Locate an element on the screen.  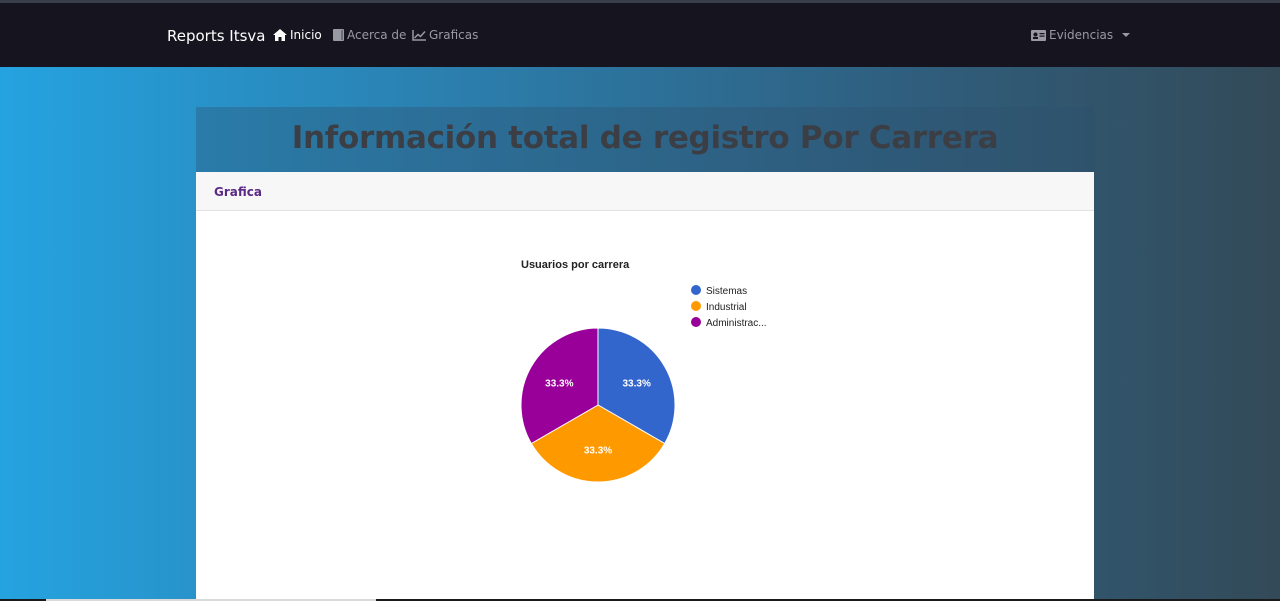
nav-acerca: Acerca de is located at coordinates (369, 35).